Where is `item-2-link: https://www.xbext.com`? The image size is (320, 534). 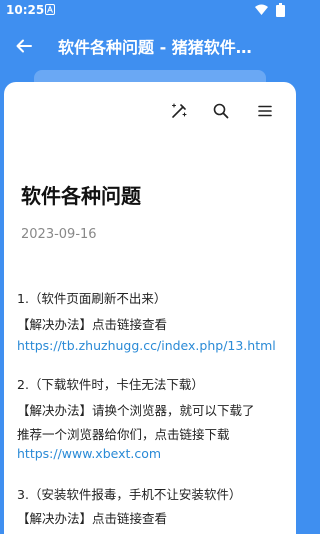 item-2-link: https://www.xbext.com is located at coordinates (89, 453).